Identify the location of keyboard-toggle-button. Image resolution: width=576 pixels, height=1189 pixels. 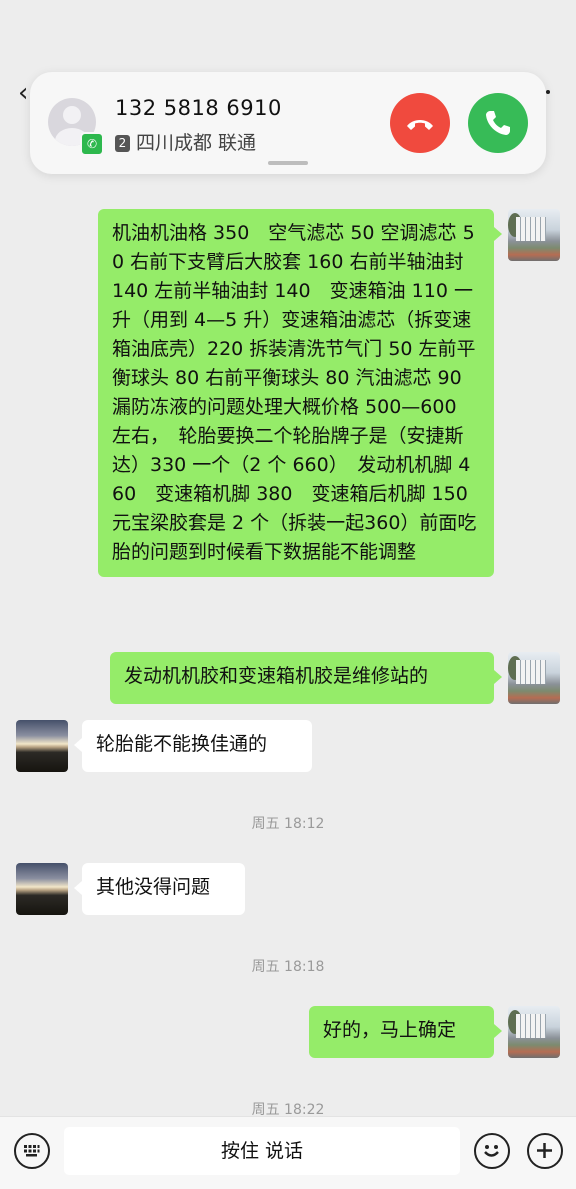
(32, 1151).